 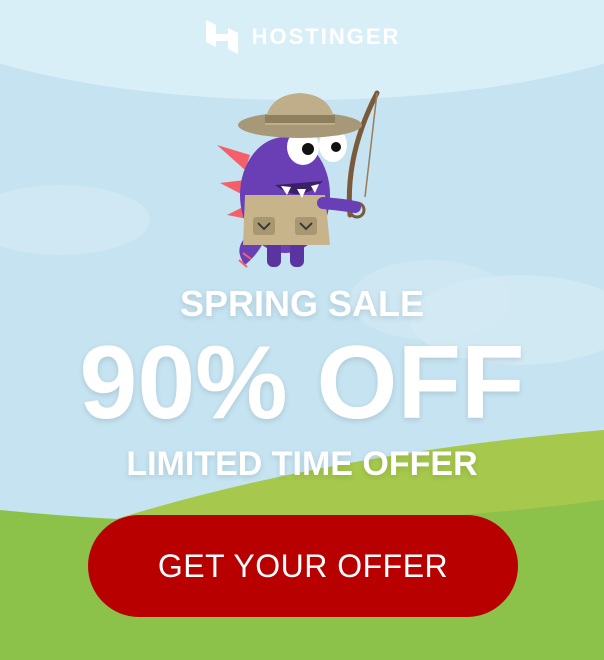 I want to click on brand-header: HOSTINGER, so click(x=302, y=37).